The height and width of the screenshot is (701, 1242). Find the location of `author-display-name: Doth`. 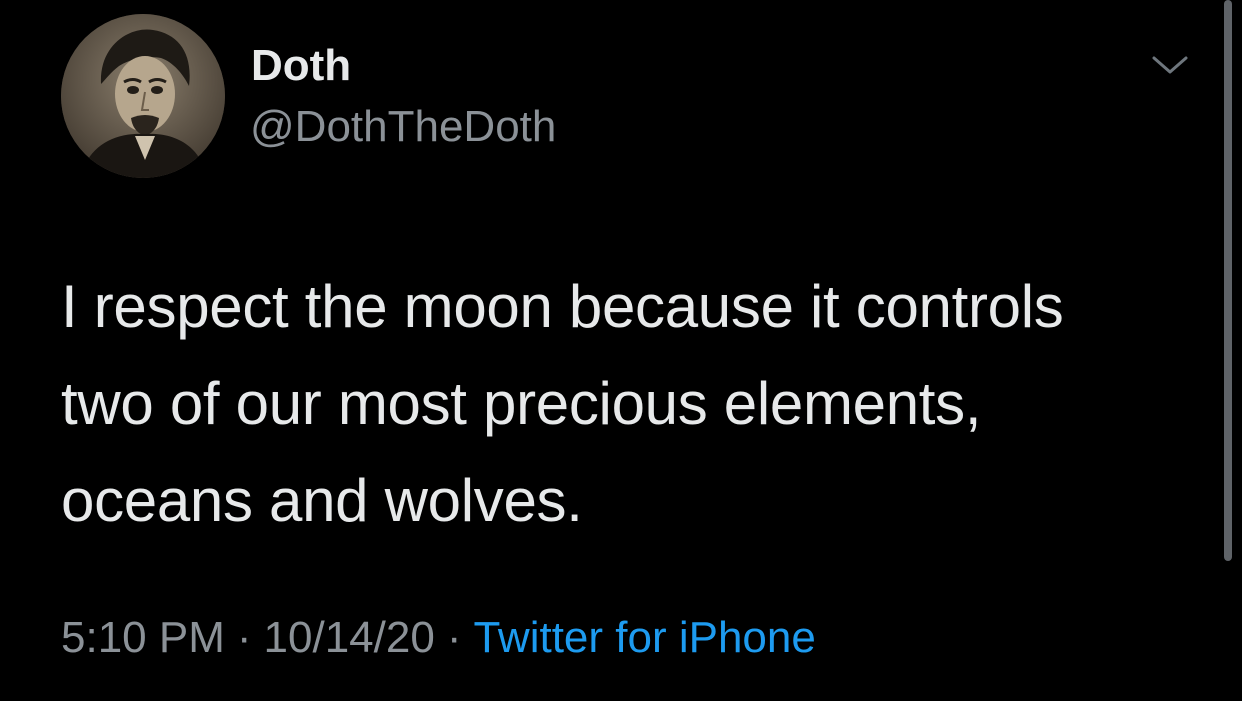

author-display-name: Doth is located at coordinates (301, 66).